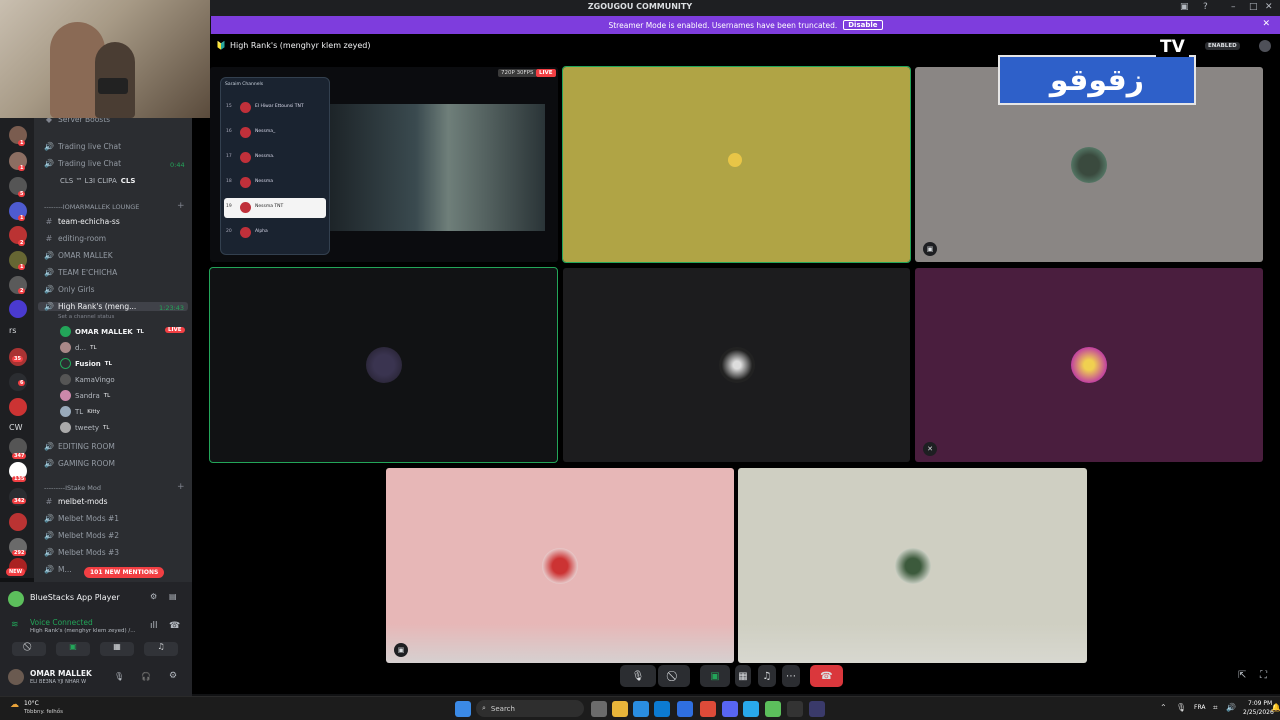 The image size is (1280, 720). I want to click on voice-user: d... TL, so click(78, 347).